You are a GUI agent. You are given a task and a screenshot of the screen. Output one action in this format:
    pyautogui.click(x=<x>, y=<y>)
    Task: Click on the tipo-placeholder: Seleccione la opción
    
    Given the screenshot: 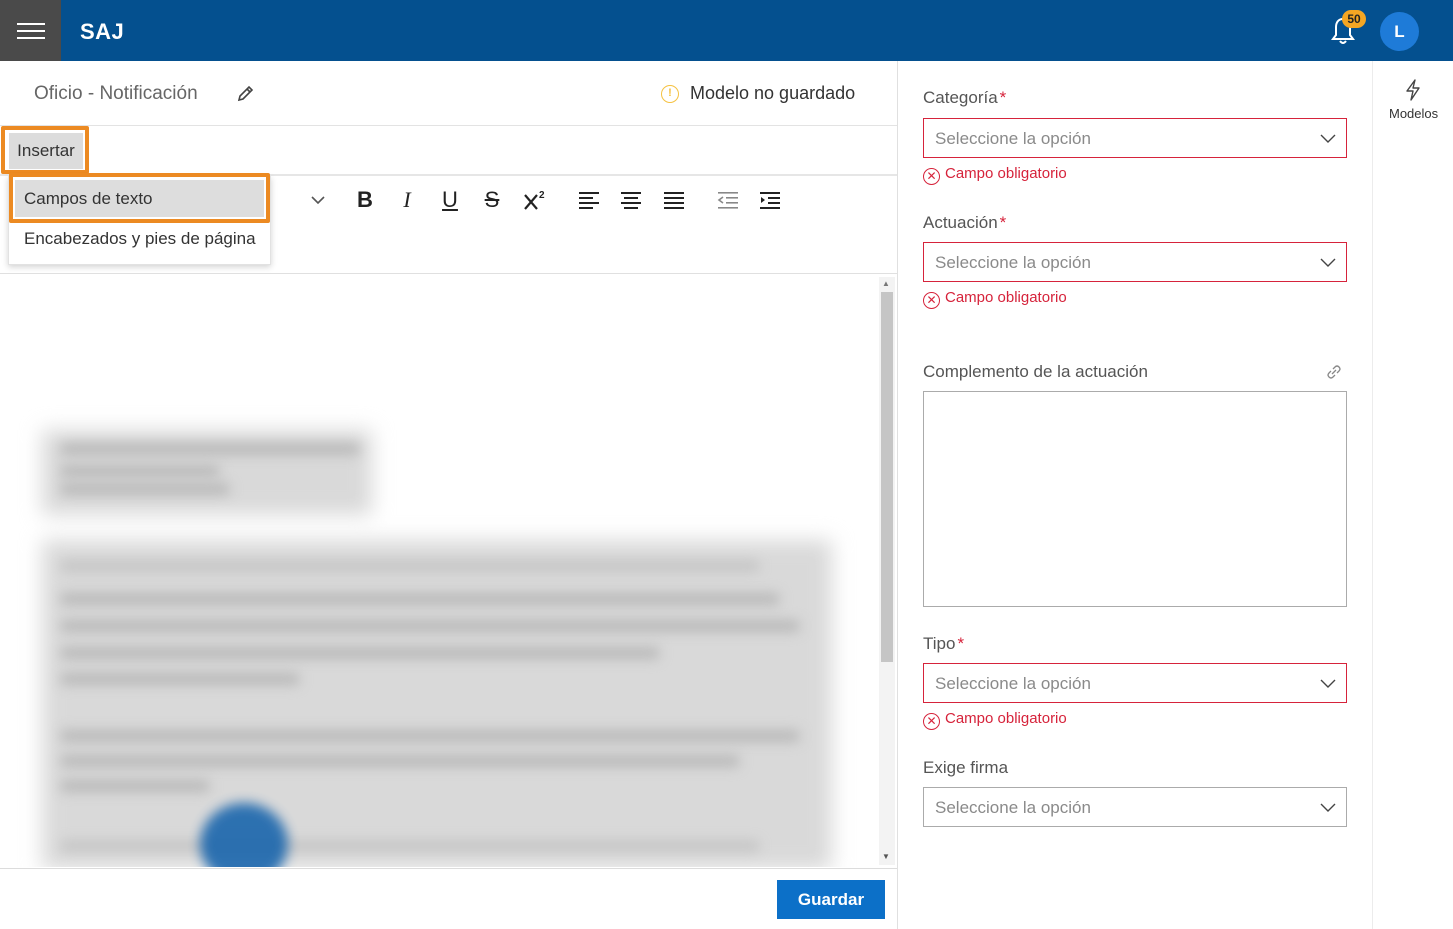 What is the action you would take?
    pyautogui.click(x=1013, y=683)
    